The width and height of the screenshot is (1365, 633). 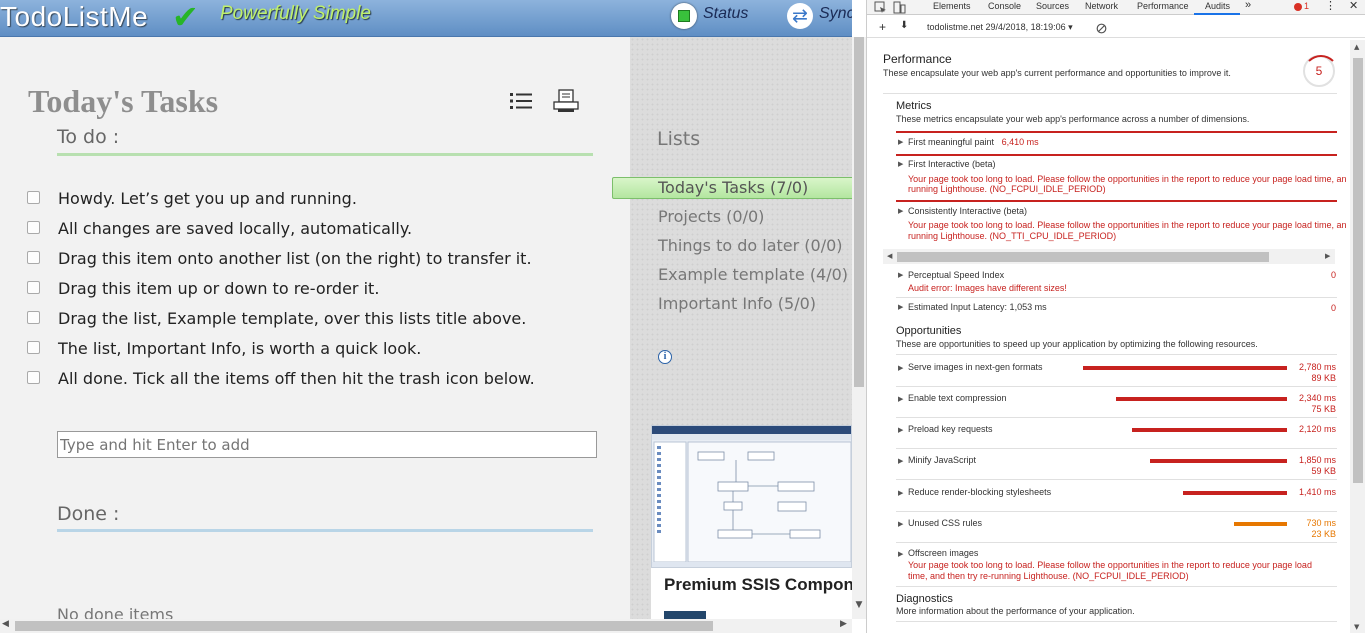 I want to click on list-item-things-later: Things to do later (0/0), so click(x=750, y=245).